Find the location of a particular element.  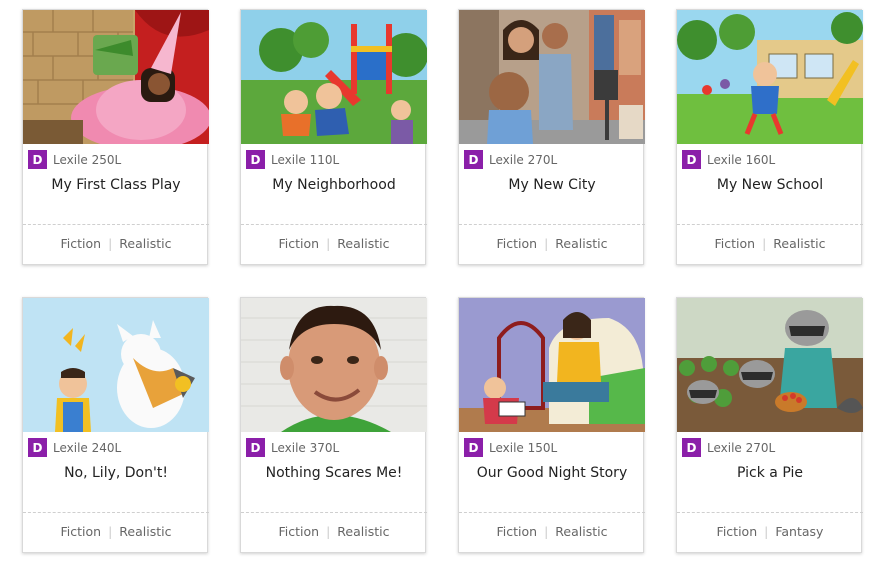

lexile-level: Lexile 240L is located at coordinates (87, 447).